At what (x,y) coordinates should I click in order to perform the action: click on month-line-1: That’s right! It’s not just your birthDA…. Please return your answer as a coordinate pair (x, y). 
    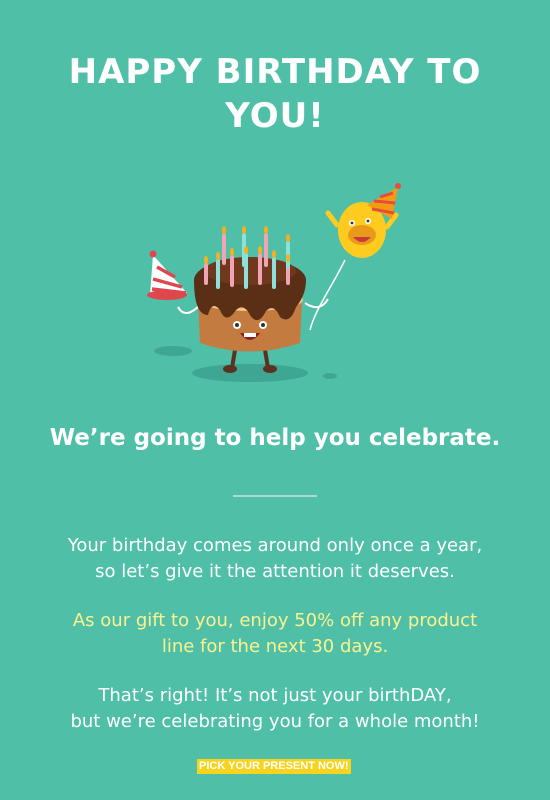
    Looking at the image, I should click on (275, 695).